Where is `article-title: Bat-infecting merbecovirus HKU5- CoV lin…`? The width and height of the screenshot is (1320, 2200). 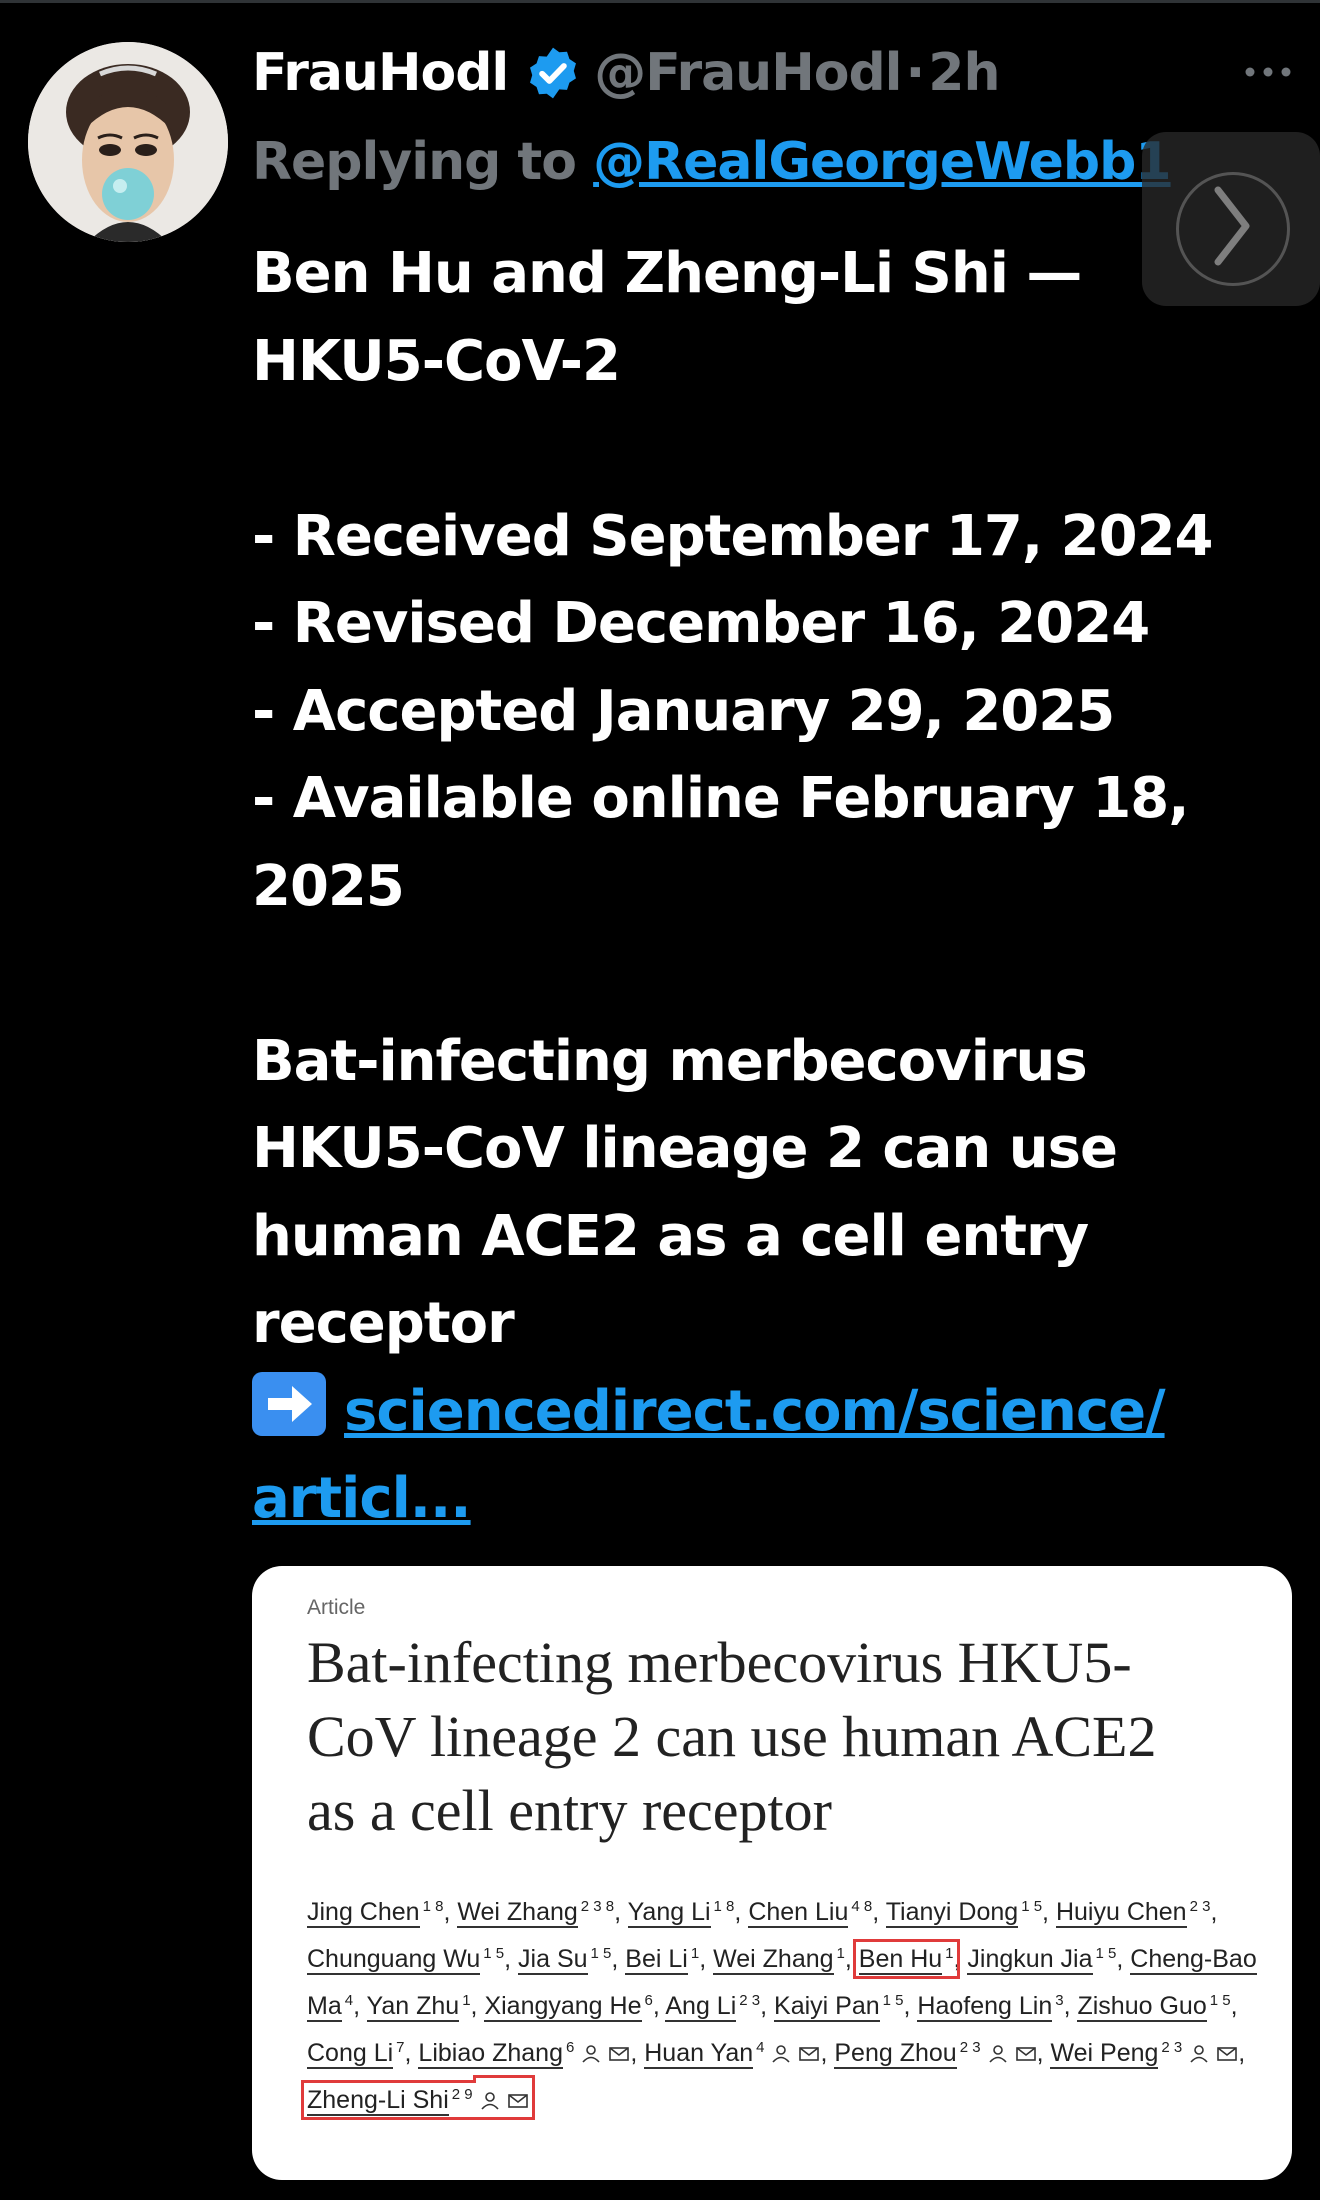
article-title: Bat-infecting merbecovirus HKU5- CoV lin… is located at coordinates (787, 1737).